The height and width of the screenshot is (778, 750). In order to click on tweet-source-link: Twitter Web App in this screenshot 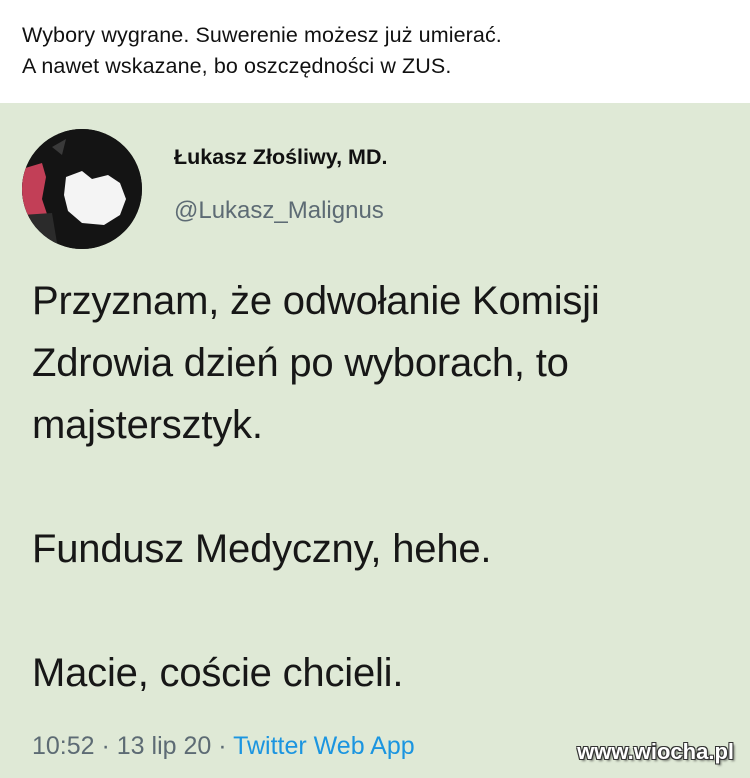, I will do `click(324, 746)`.